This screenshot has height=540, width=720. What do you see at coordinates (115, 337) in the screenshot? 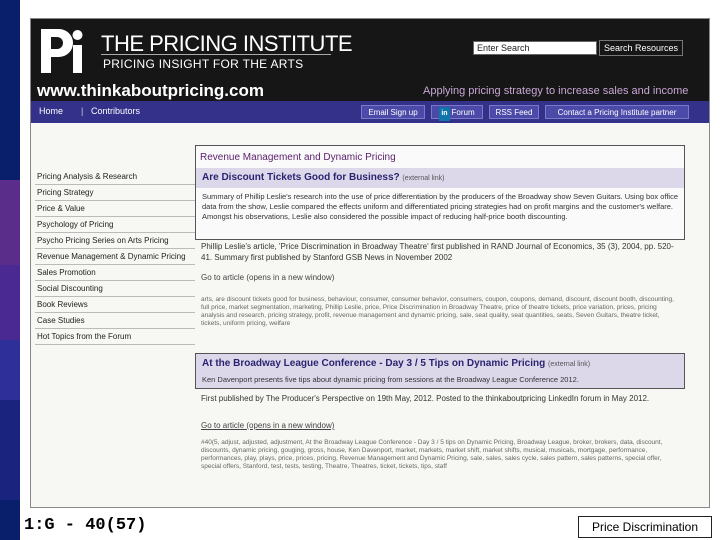
I see `sidebar-item-hot-topics: Hot Topics from the Forum` at bounding box center [115, 337].